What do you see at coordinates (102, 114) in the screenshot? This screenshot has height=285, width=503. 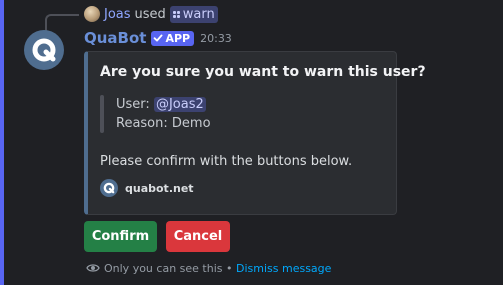 I see `quote-bar` at bounding box center [102, 114].